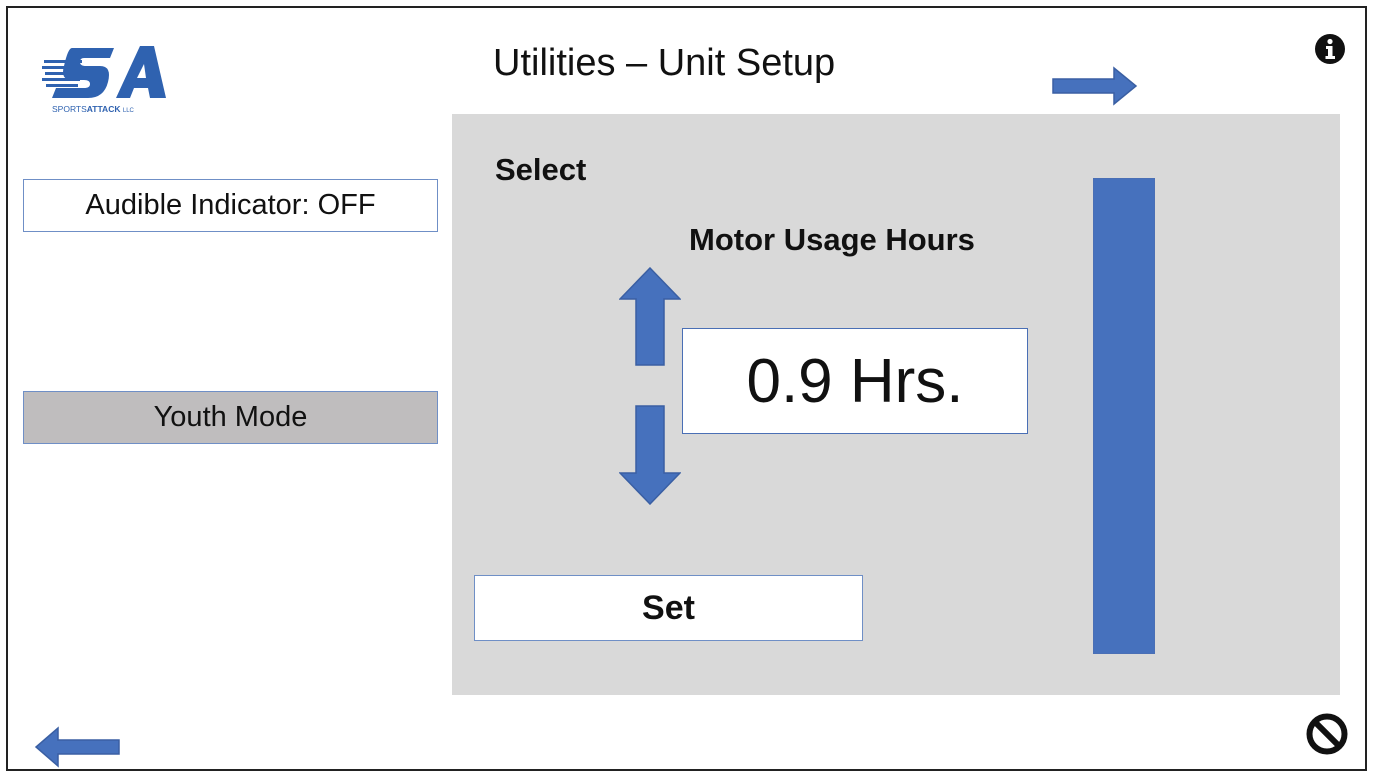 The width and height of the screenshot is (1375, 777). Describe the element at coordinates (1330, 49) in the screenshot. I see `info-icon` at that location.